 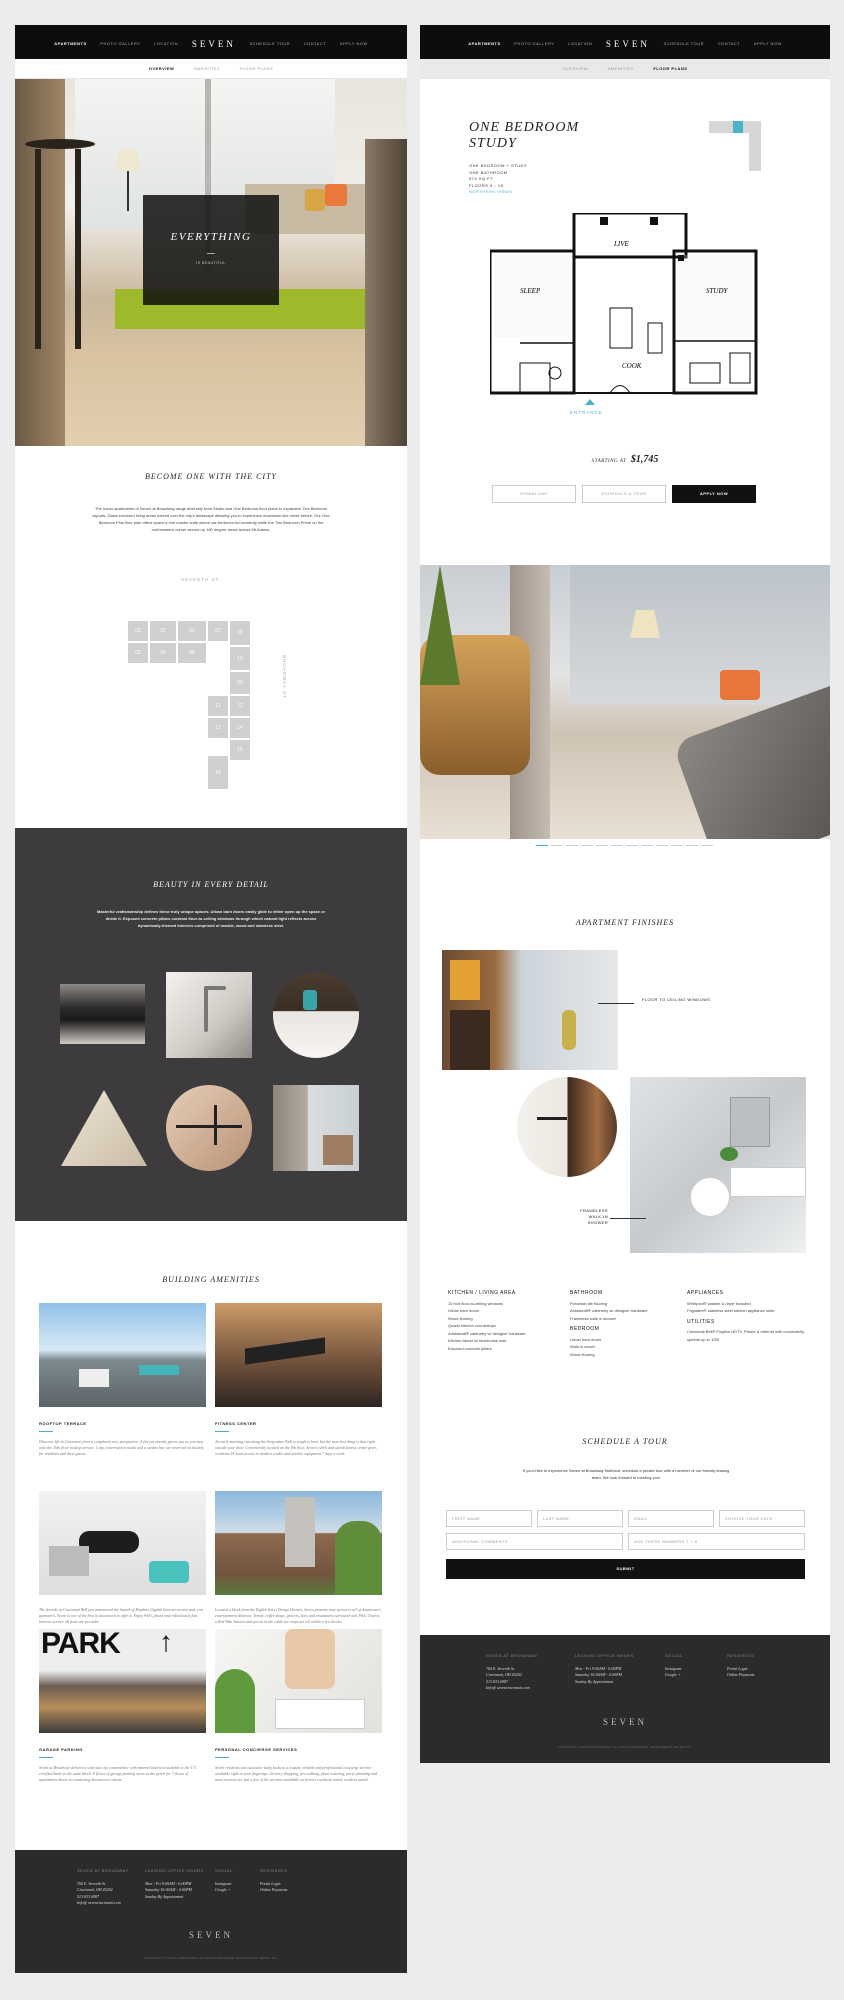 I want to click on unit-1: 01, so click(x=138, y=631).